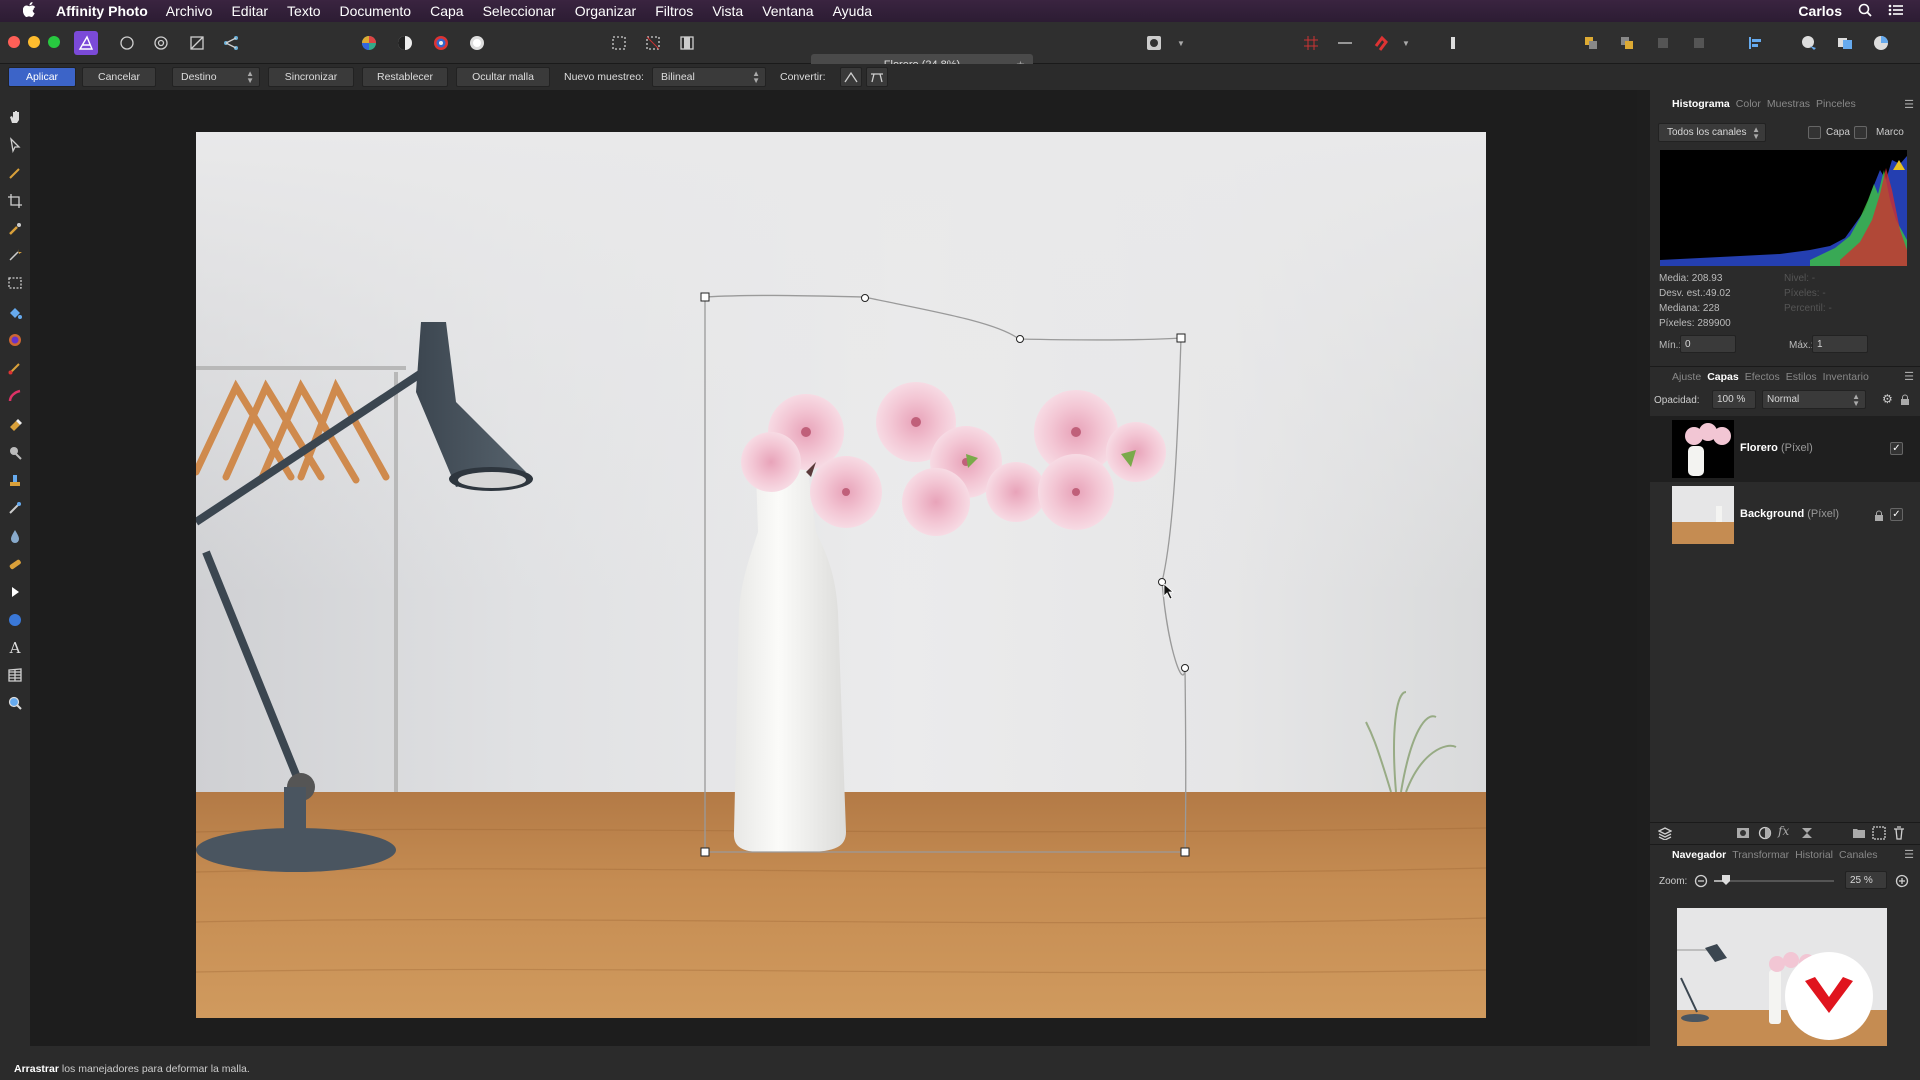 The width and height of the screenshot is (1920, 1080). Describe the element at coordinates (1591, 43) in the screenshot. I see `arrange-back-icon` at that location.